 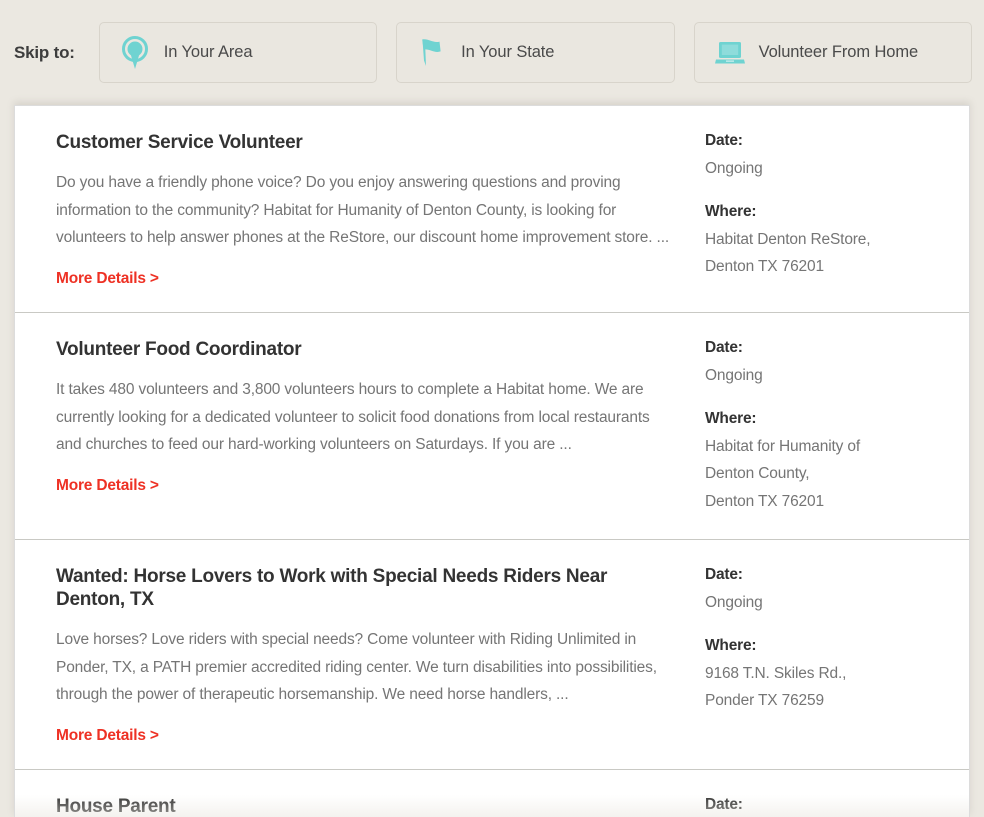 What do you see at coordinates (783, 446) in the screenshot?
I see `where-line: Habitat for Humanity of` at bounding box center [783, 446].